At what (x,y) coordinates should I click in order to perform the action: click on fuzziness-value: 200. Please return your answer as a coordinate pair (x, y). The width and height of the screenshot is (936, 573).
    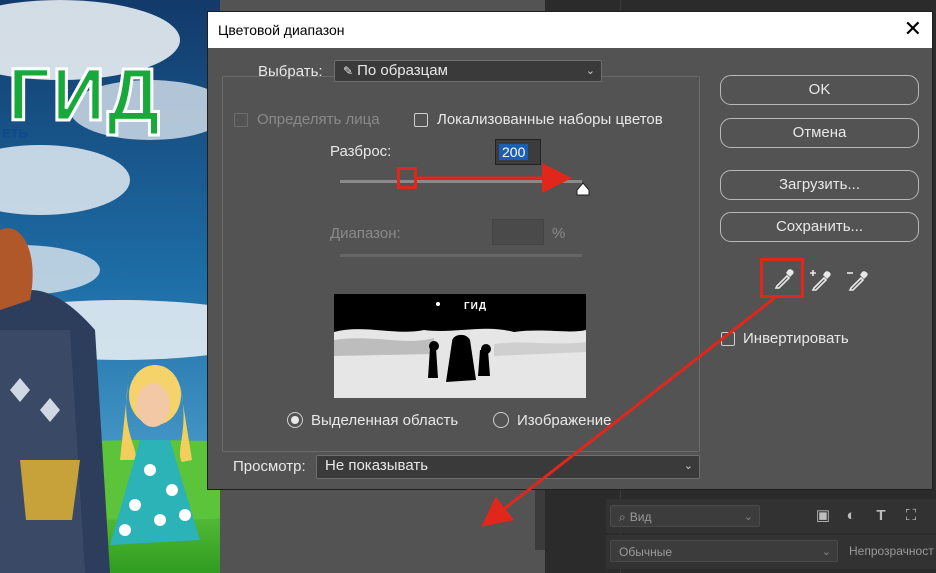
    Looking at the image, I should click on (514, 152).